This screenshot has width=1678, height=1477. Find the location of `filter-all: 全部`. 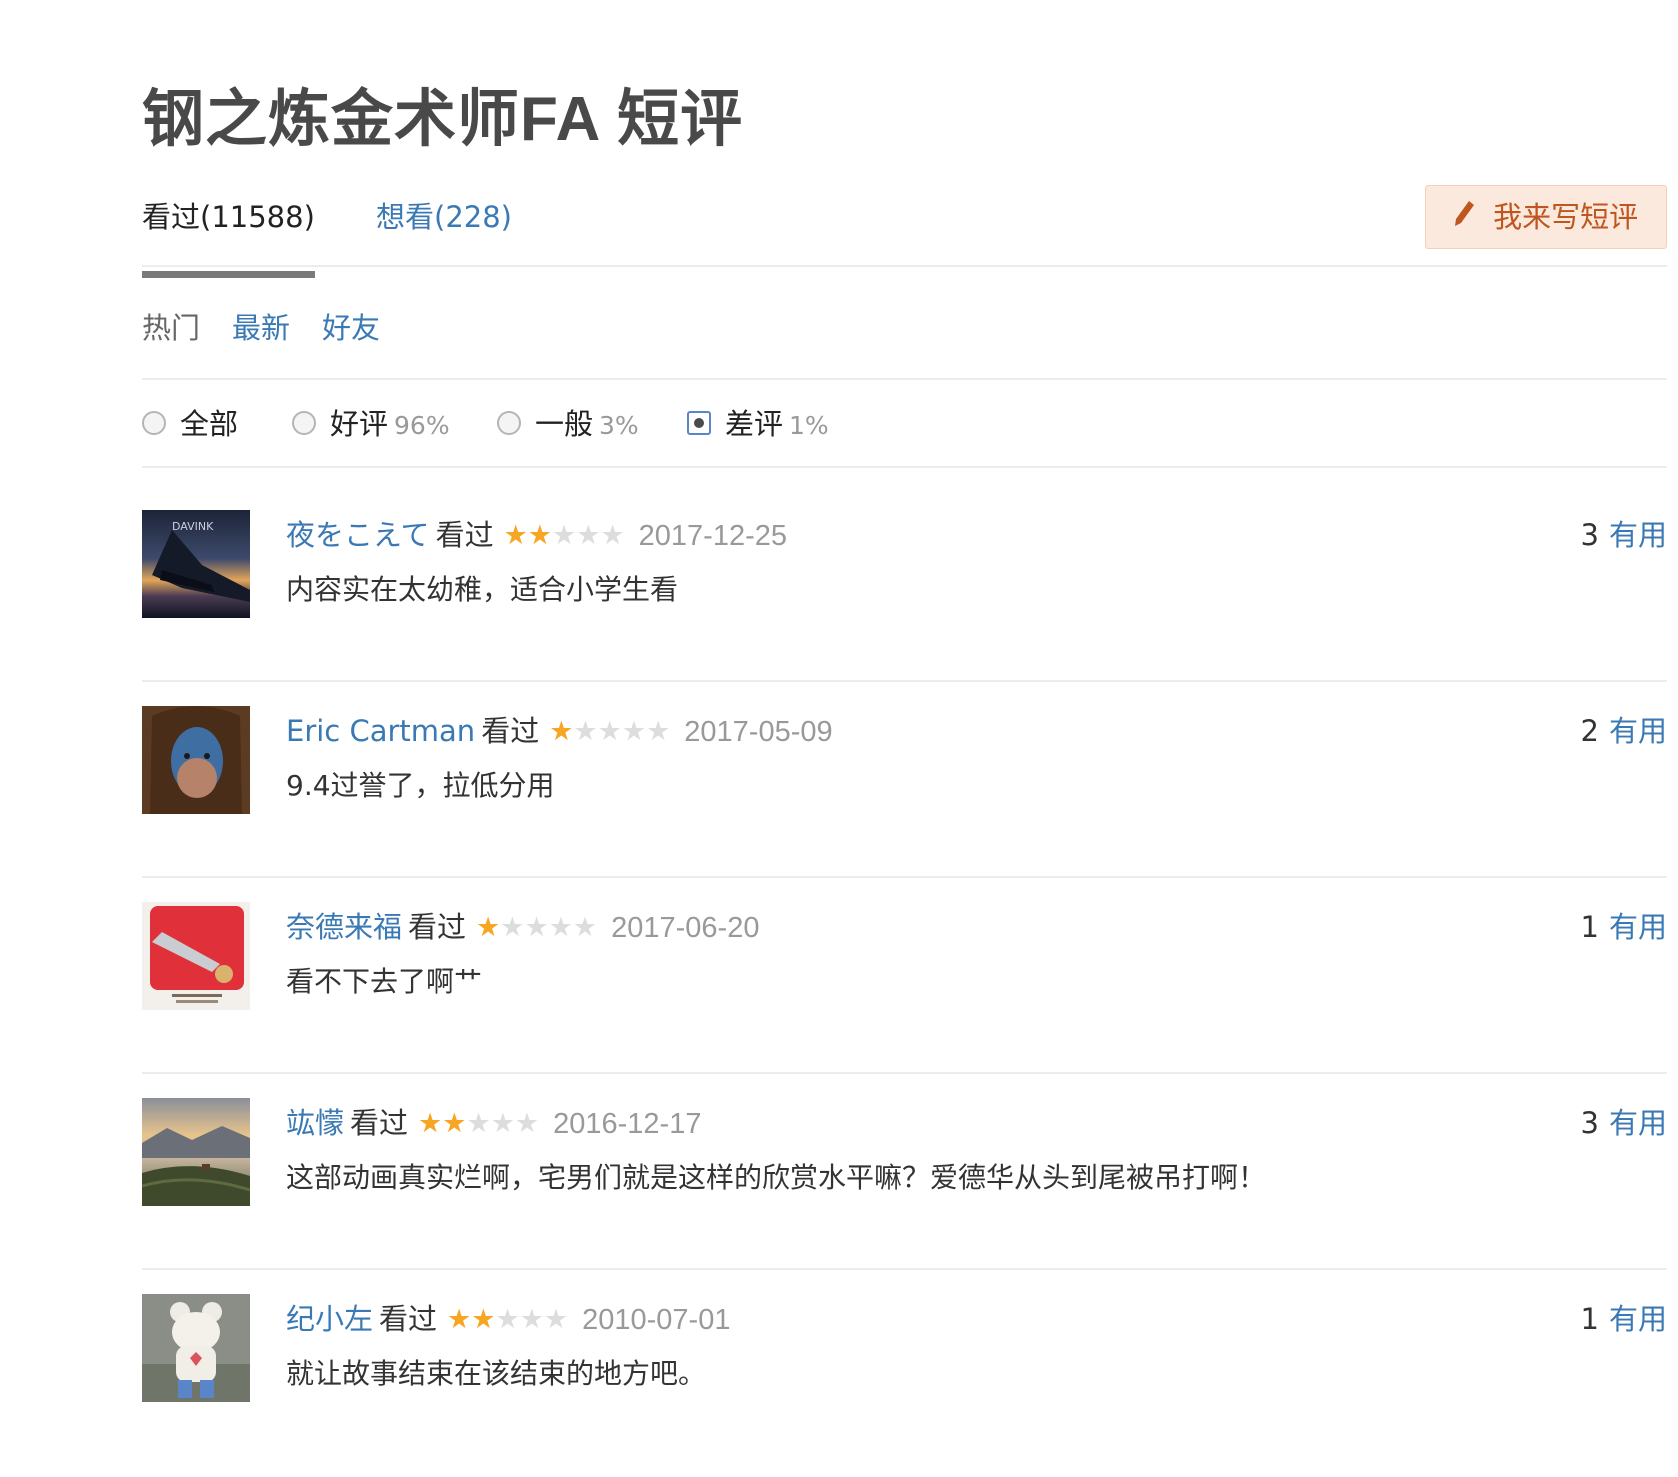

filter-all: 全部 is located at coordinates (190, 424).